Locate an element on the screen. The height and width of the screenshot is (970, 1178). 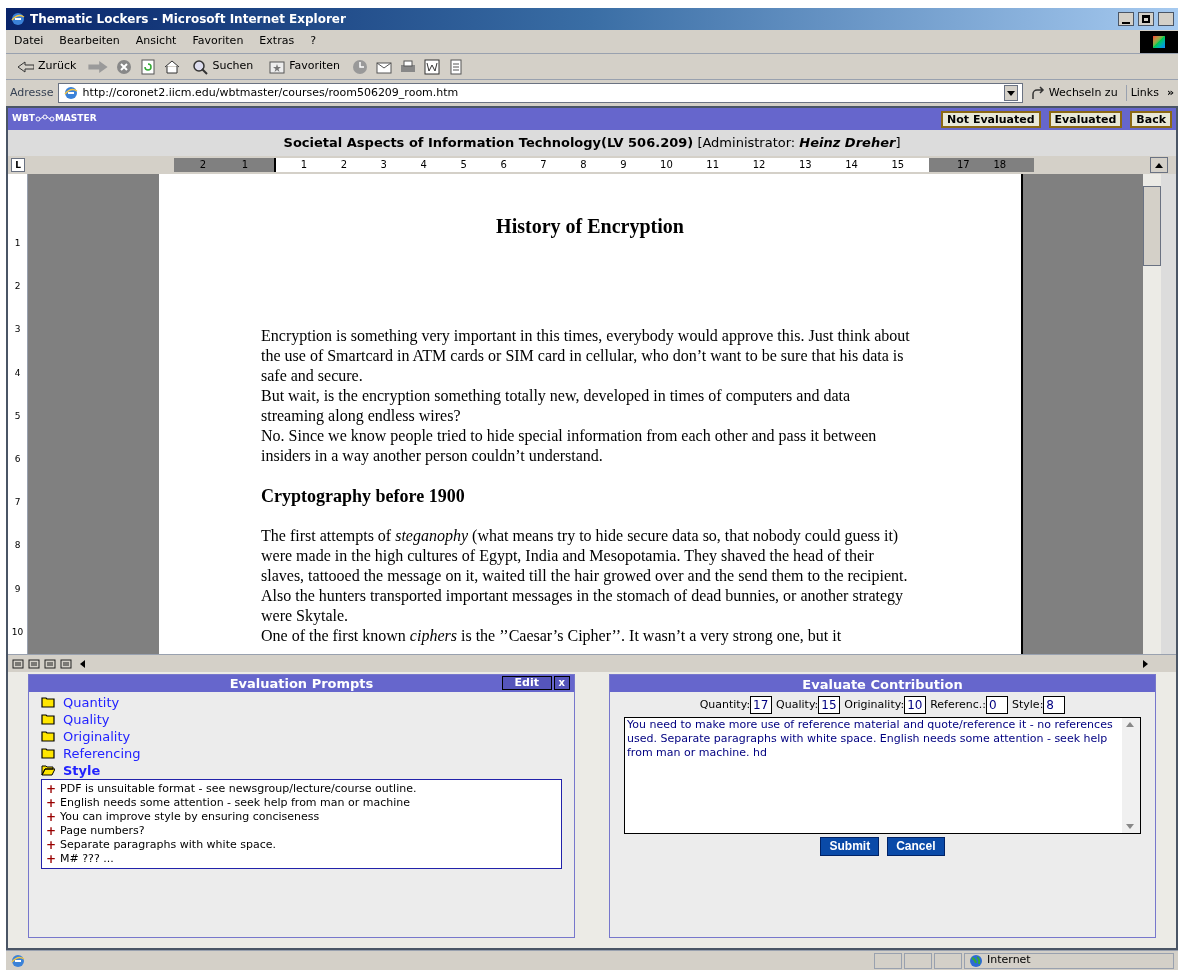
prompt-text: You can improve style by ensuring conciseness is located at coordinates (190, 817).